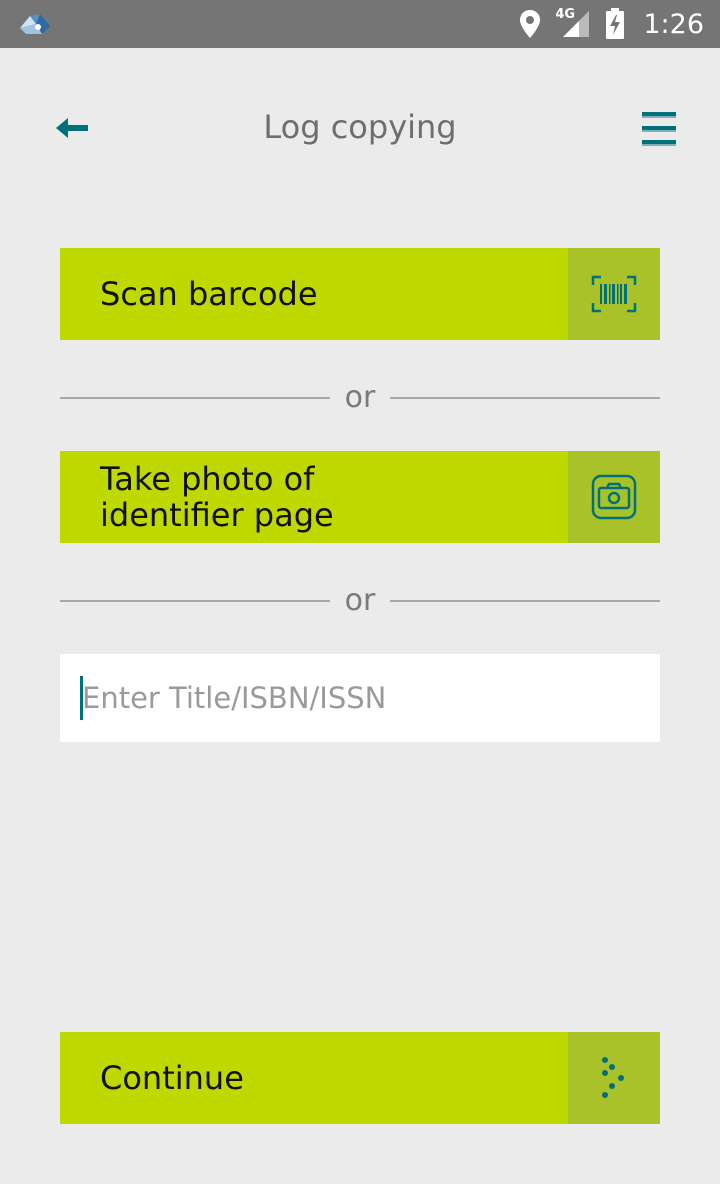 The height and width of the screenshot is (1184, 720). I want to click on continue-label: Continue, so click(172, 1078).